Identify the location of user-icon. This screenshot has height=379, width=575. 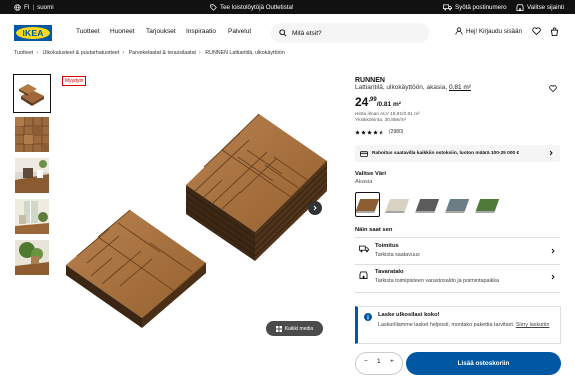
(459, 31).